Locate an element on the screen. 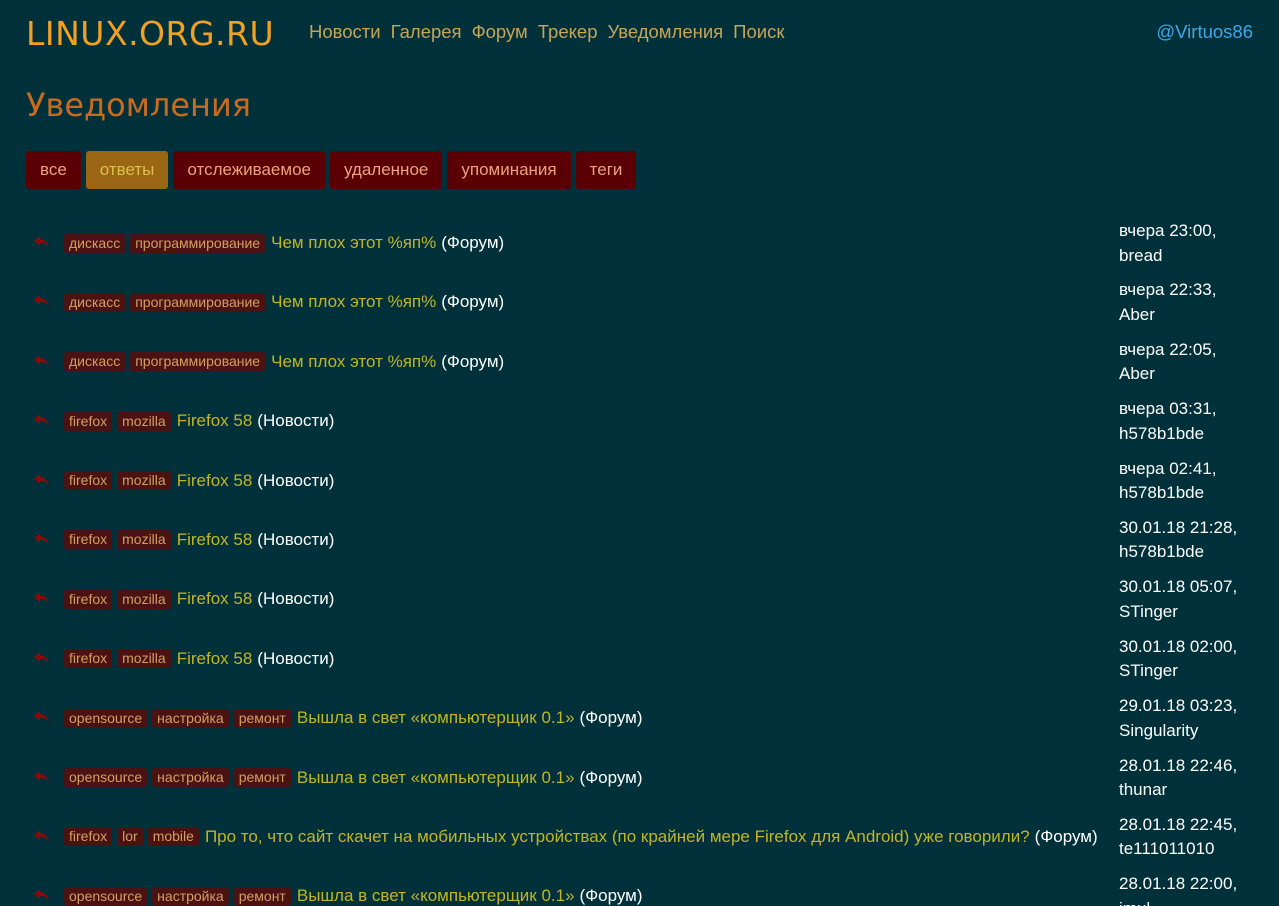 The image size is (1279, 906). nav-link-news: Новости is located at coordinates (345, 32).